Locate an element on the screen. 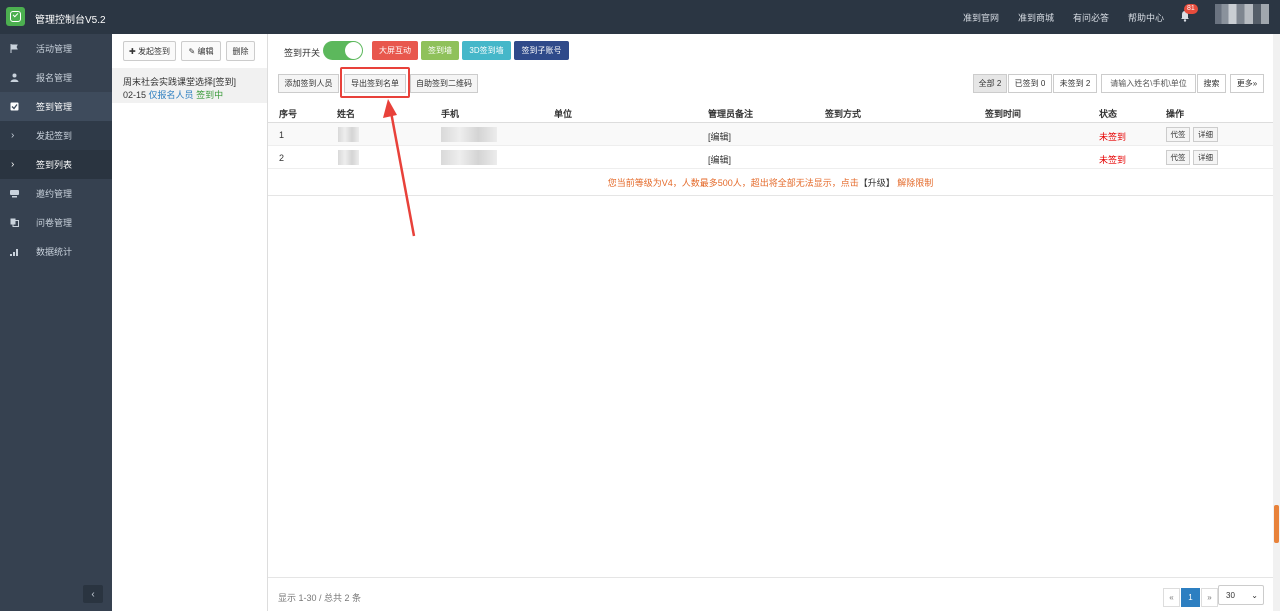 The image size is (1280, 611). notification-badge: 81 is located at coordinates (1191, 9).